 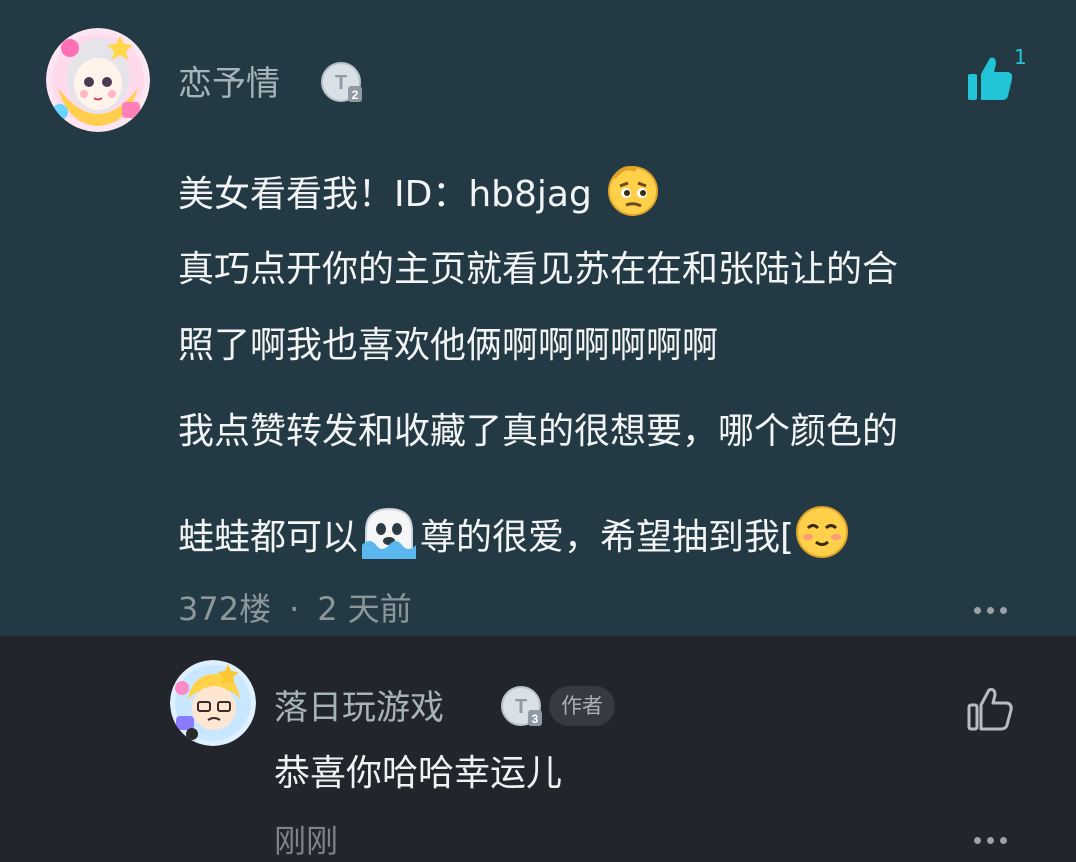 What do you see at coordinates (1020, 57) in the screenshot?
I see `like-count: 1` at bounding box center [1020, 57].